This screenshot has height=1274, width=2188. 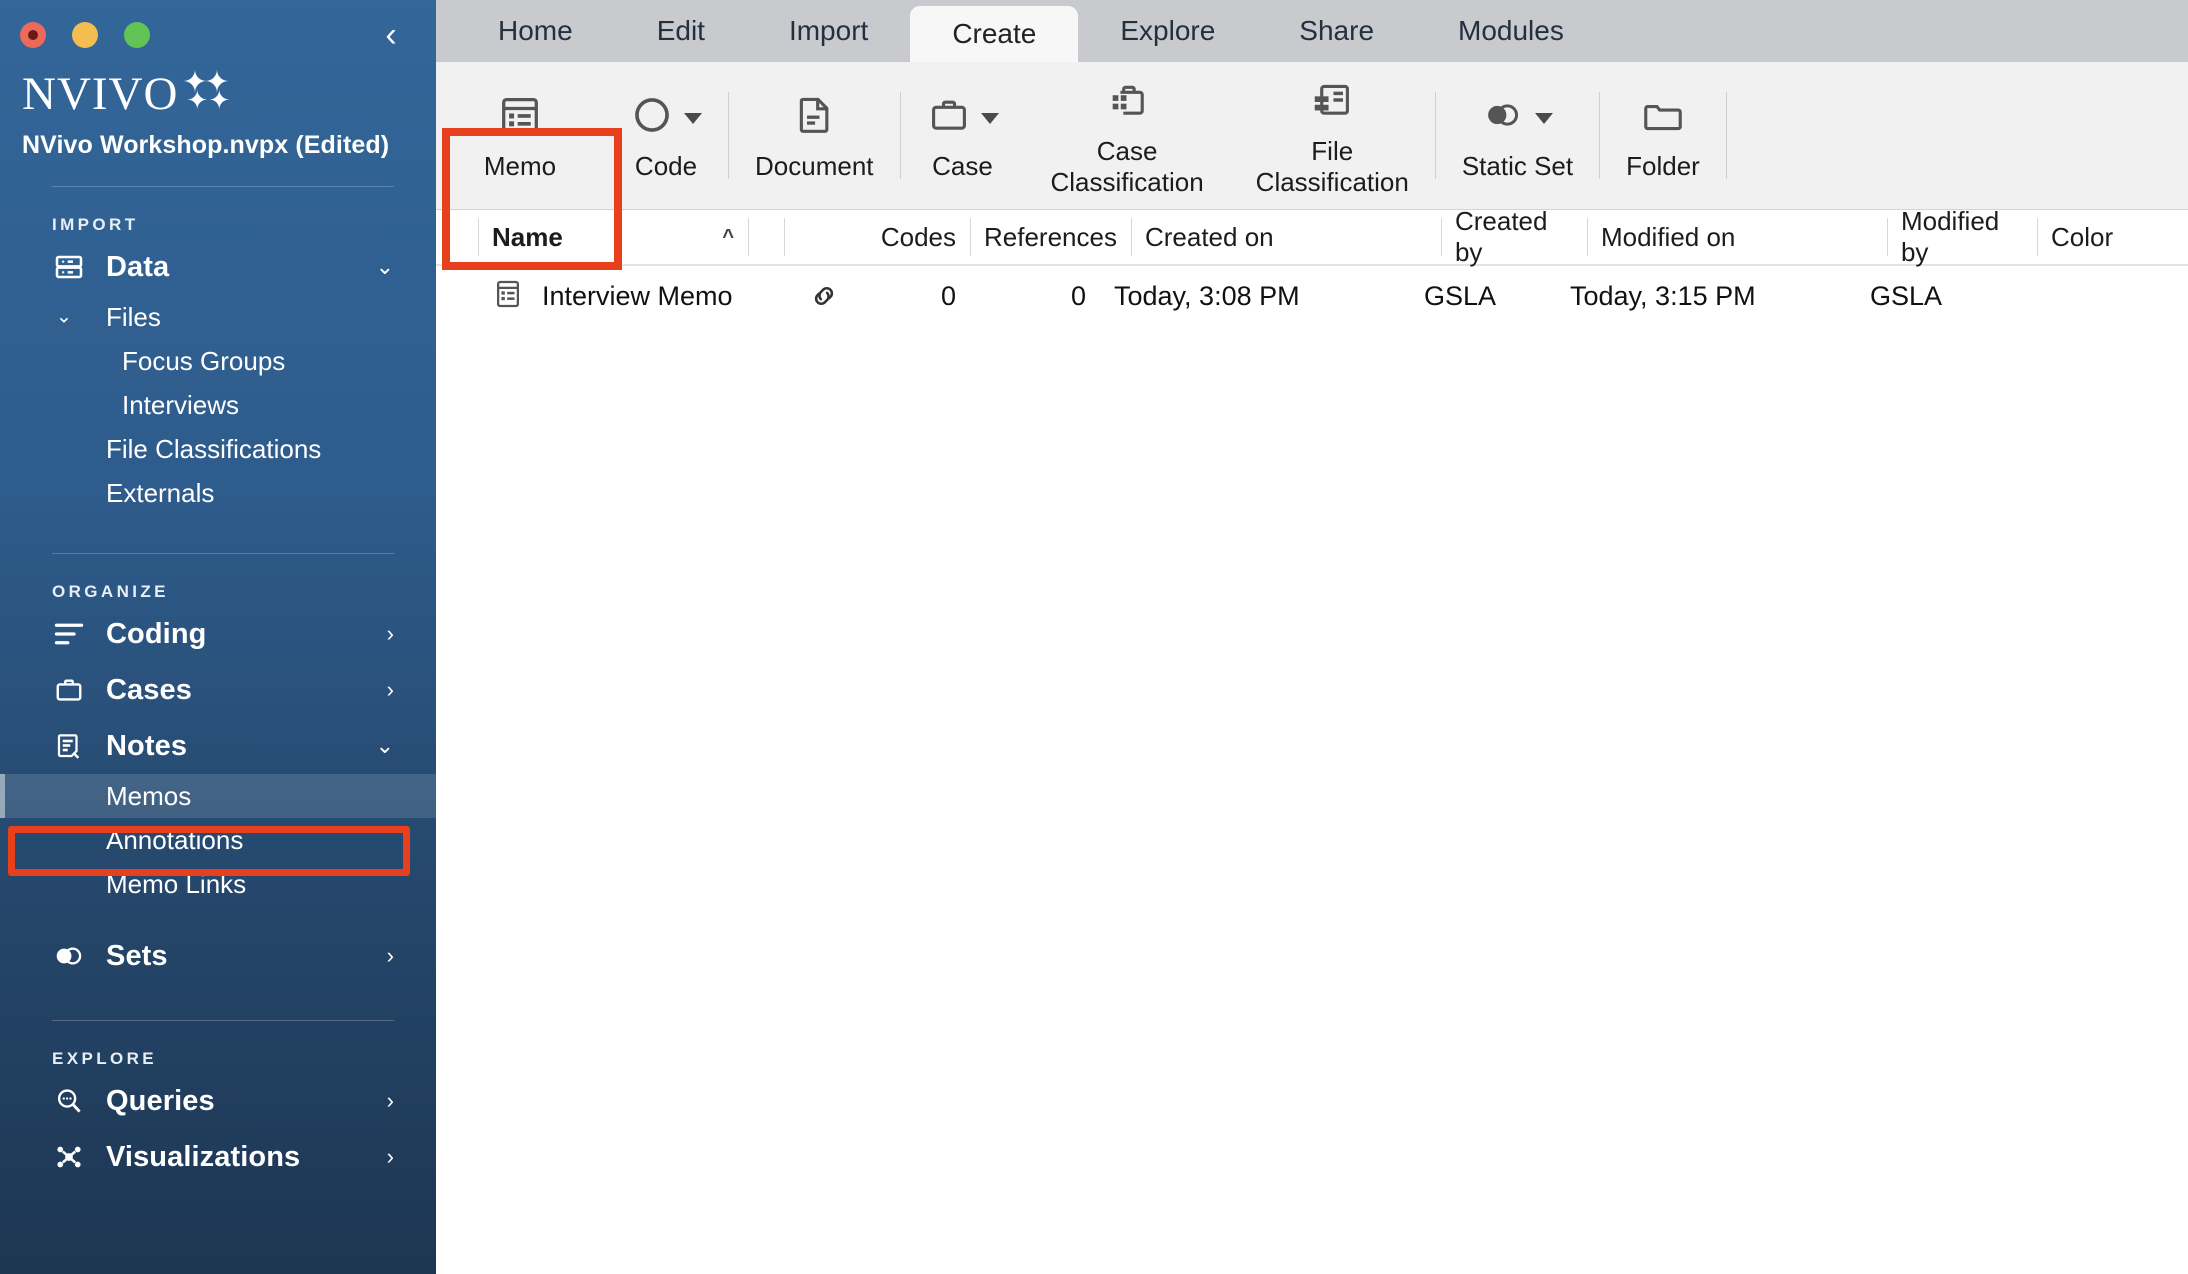 I want to click on static-set-icon, so click(x=1517, y=115).